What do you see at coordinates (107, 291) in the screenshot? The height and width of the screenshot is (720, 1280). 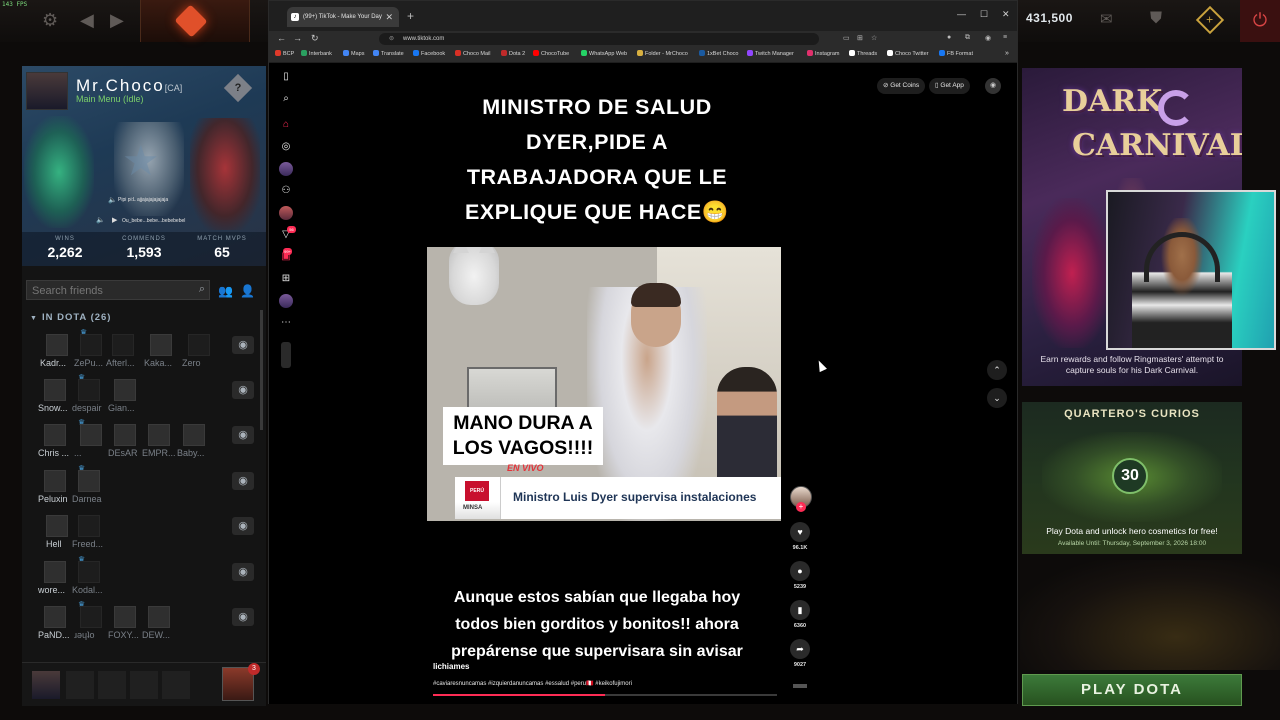 I see `search-friends-input` at bounding box center [107, 291].